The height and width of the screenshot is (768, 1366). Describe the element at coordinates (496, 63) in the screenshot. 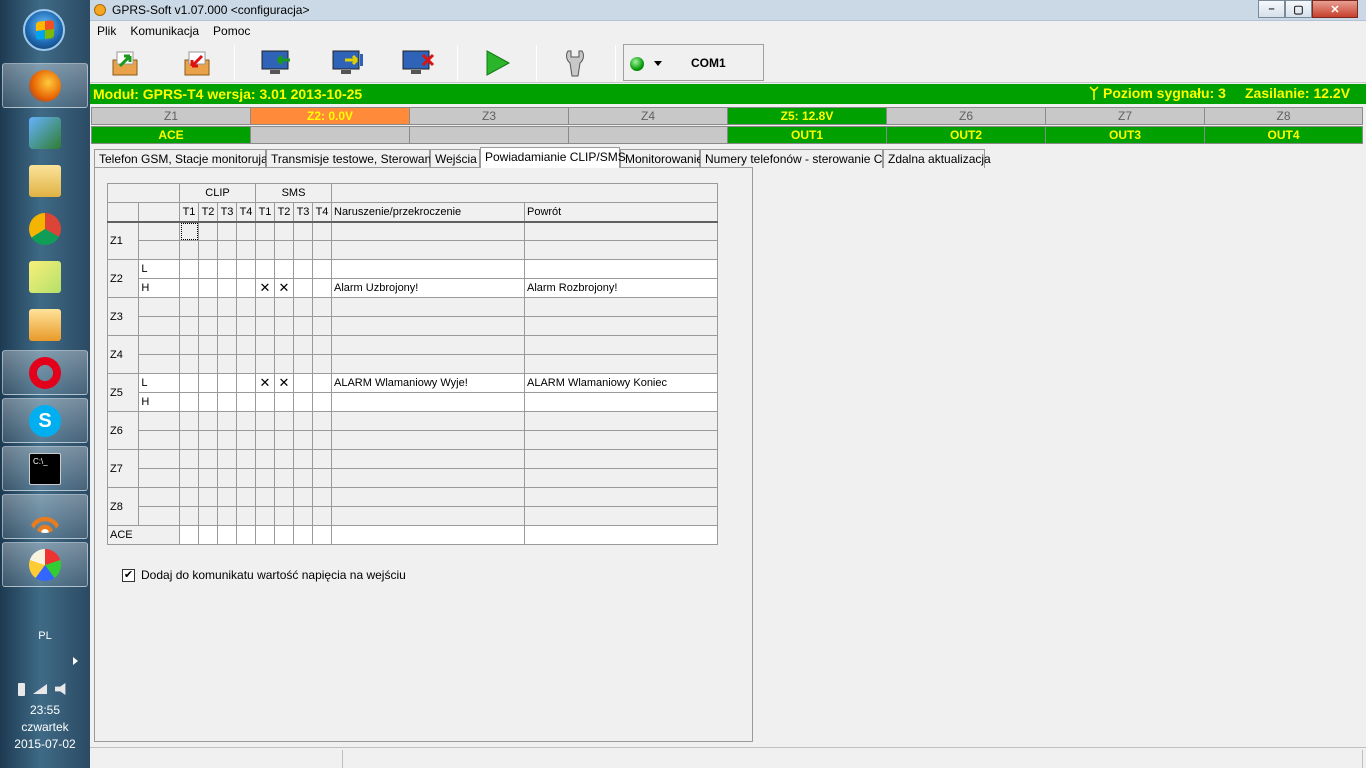

I see `start-button-toolbar` at that location.